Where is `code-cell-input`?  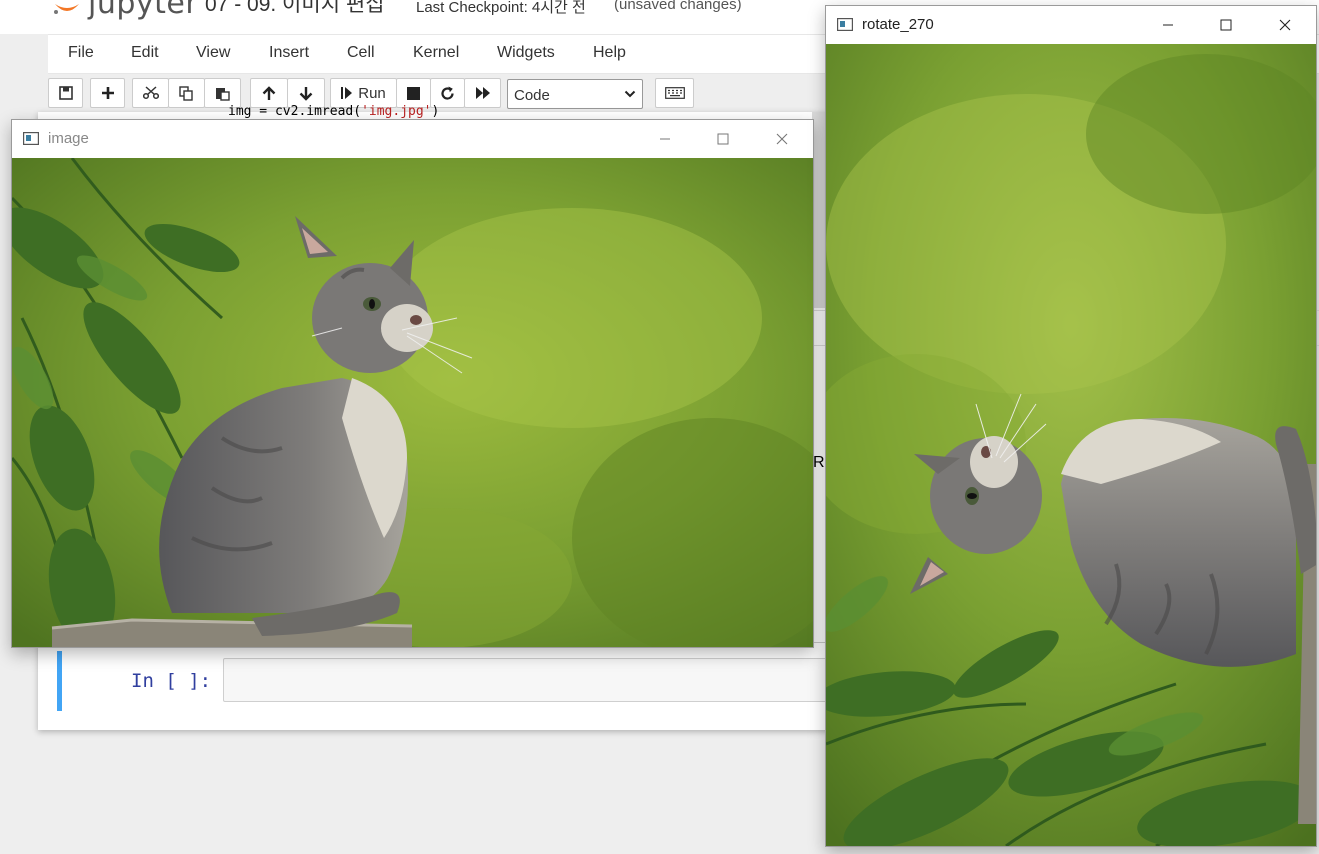
code-cell-input is located at coordinates (528, 680).